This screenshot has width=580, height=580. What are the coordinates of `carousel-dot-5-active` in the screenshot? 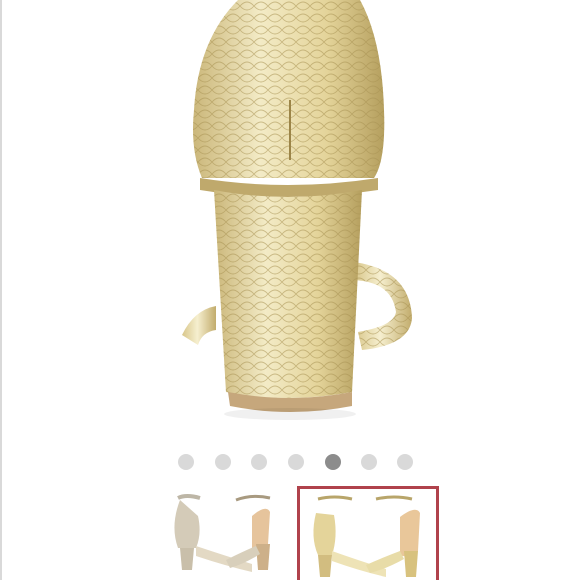 It's located at (333, 462).